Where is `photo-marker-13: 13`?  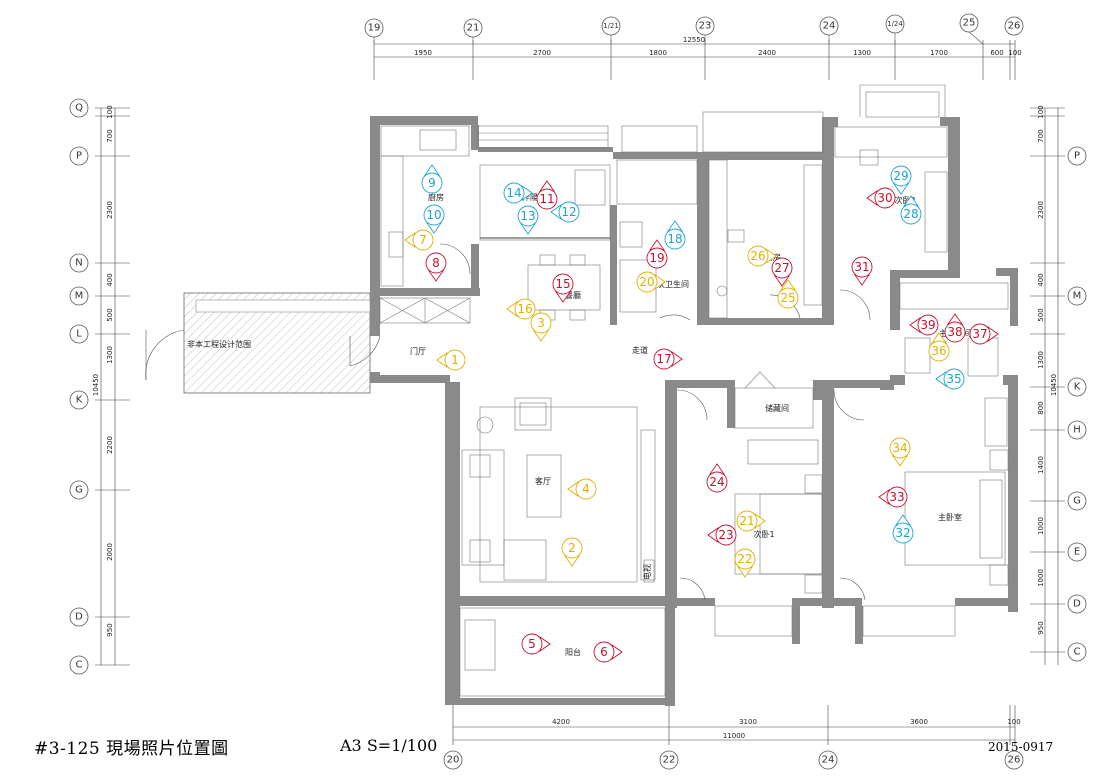
photo-marker-13: 13 is located at coordinates (528, 220).